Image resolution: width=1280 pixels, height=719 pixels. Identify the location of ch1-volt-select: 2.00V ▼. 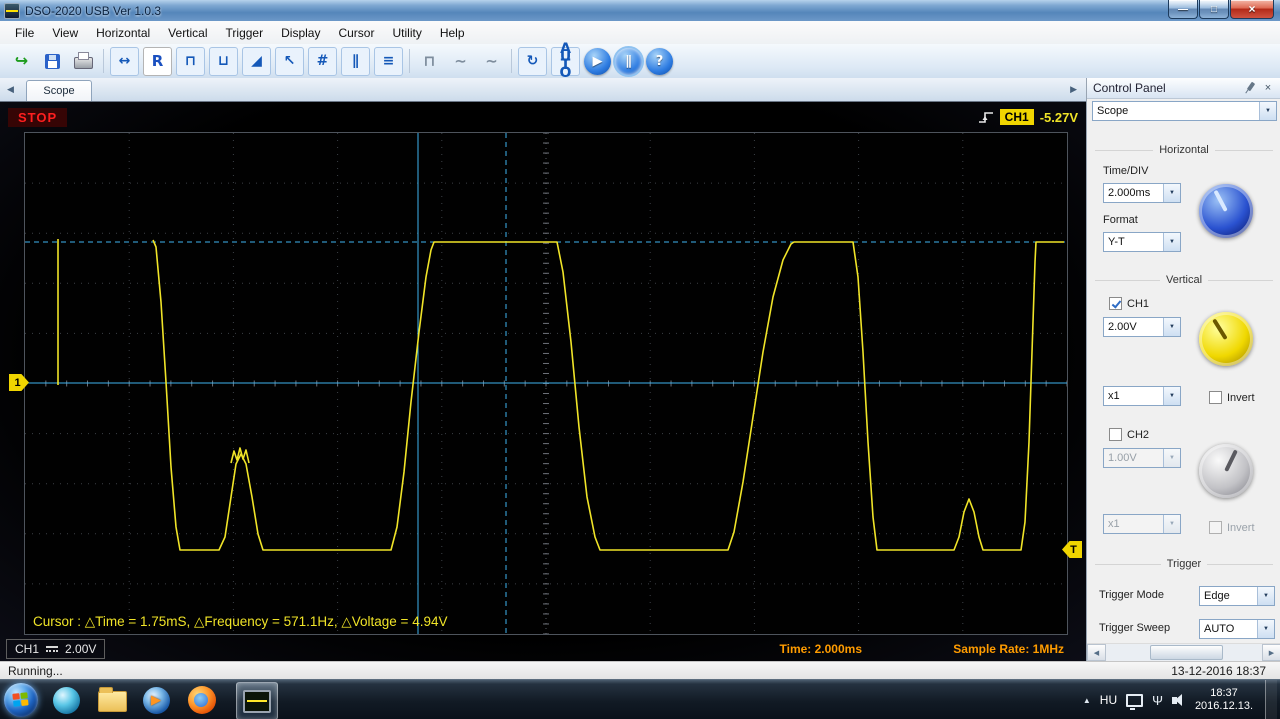
(1142, 327).